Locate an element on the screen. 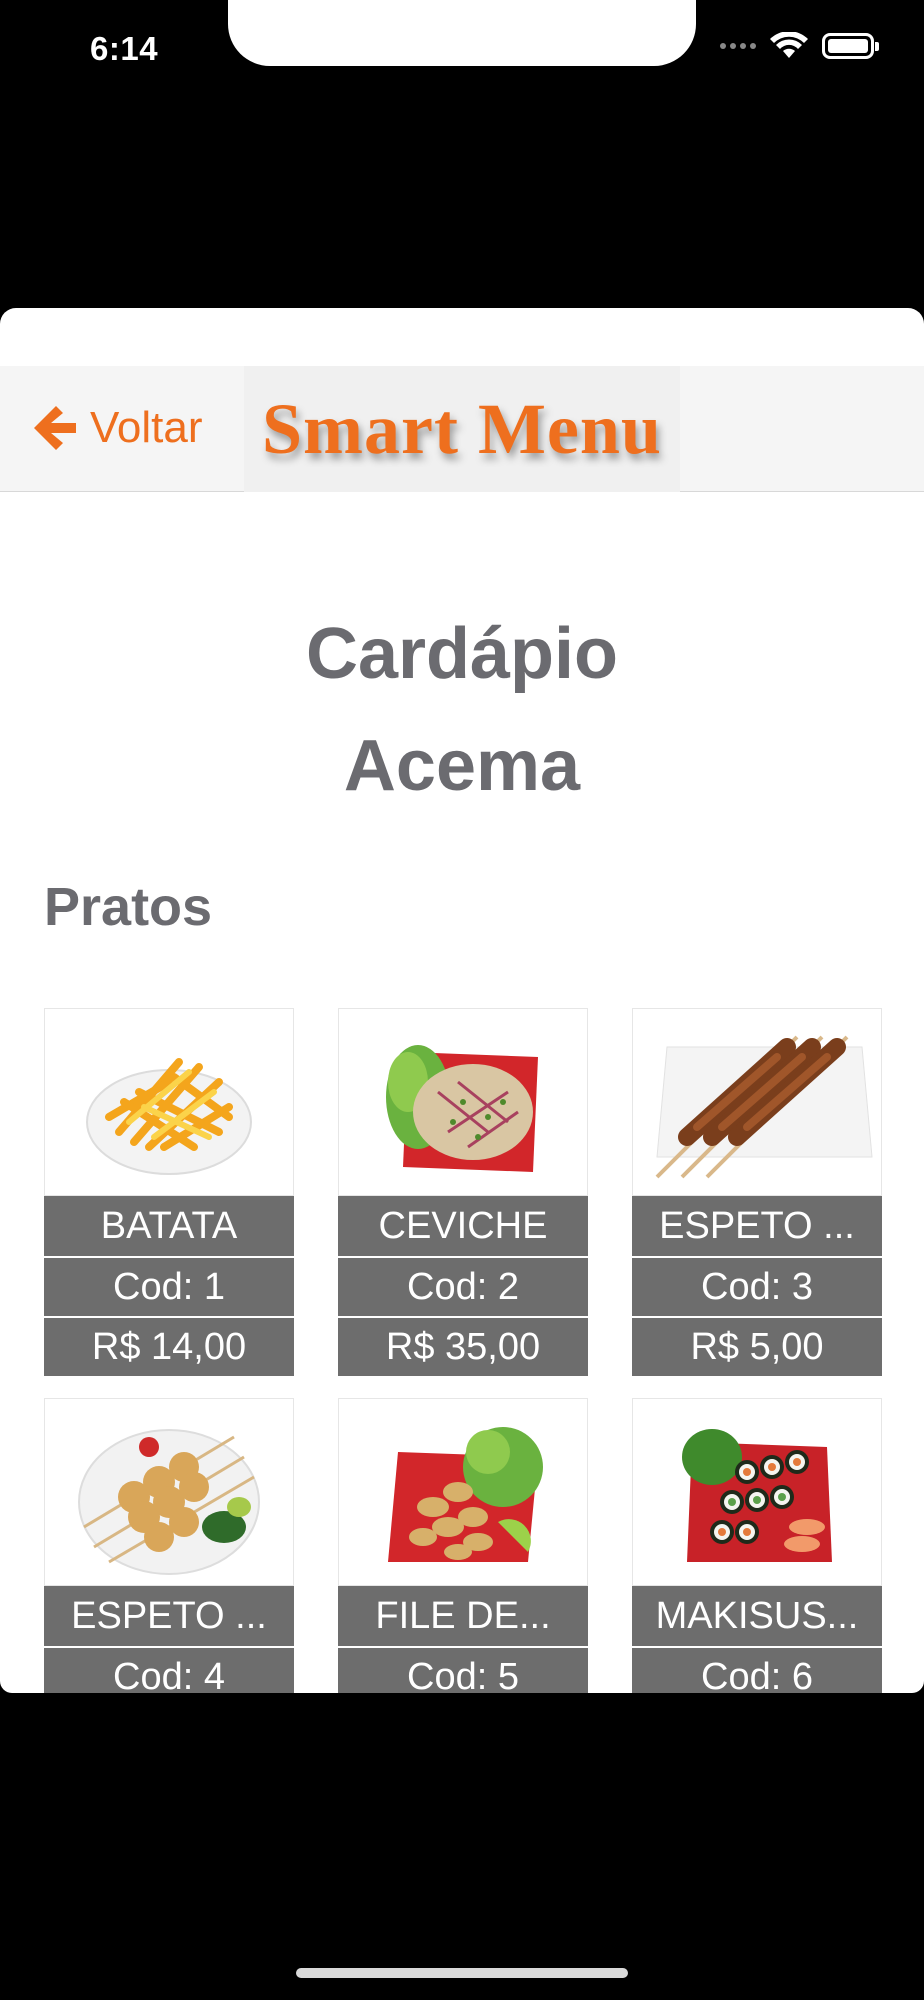  menu-item-card: BATATA Cod: 1 R$ 14,00 is located at coordinates (169, 1192).